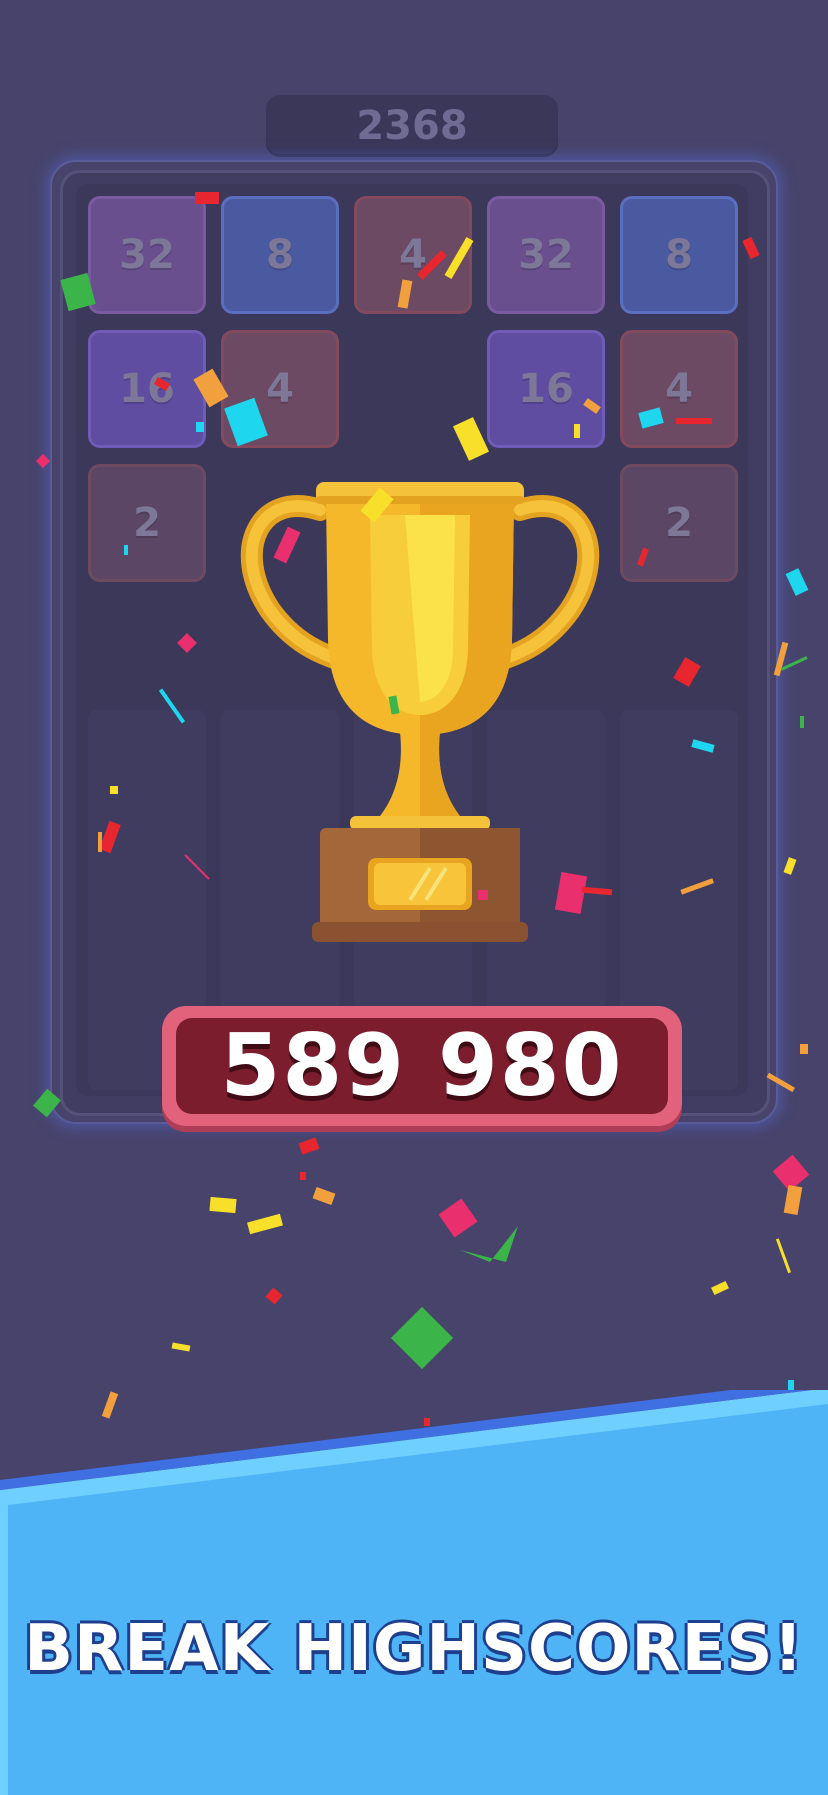 Image resolution: width=828 pixels, height=1795 pixels. I want to click on promo-slogan: BREAK HIGHSCORES!, so click(414, 1649).